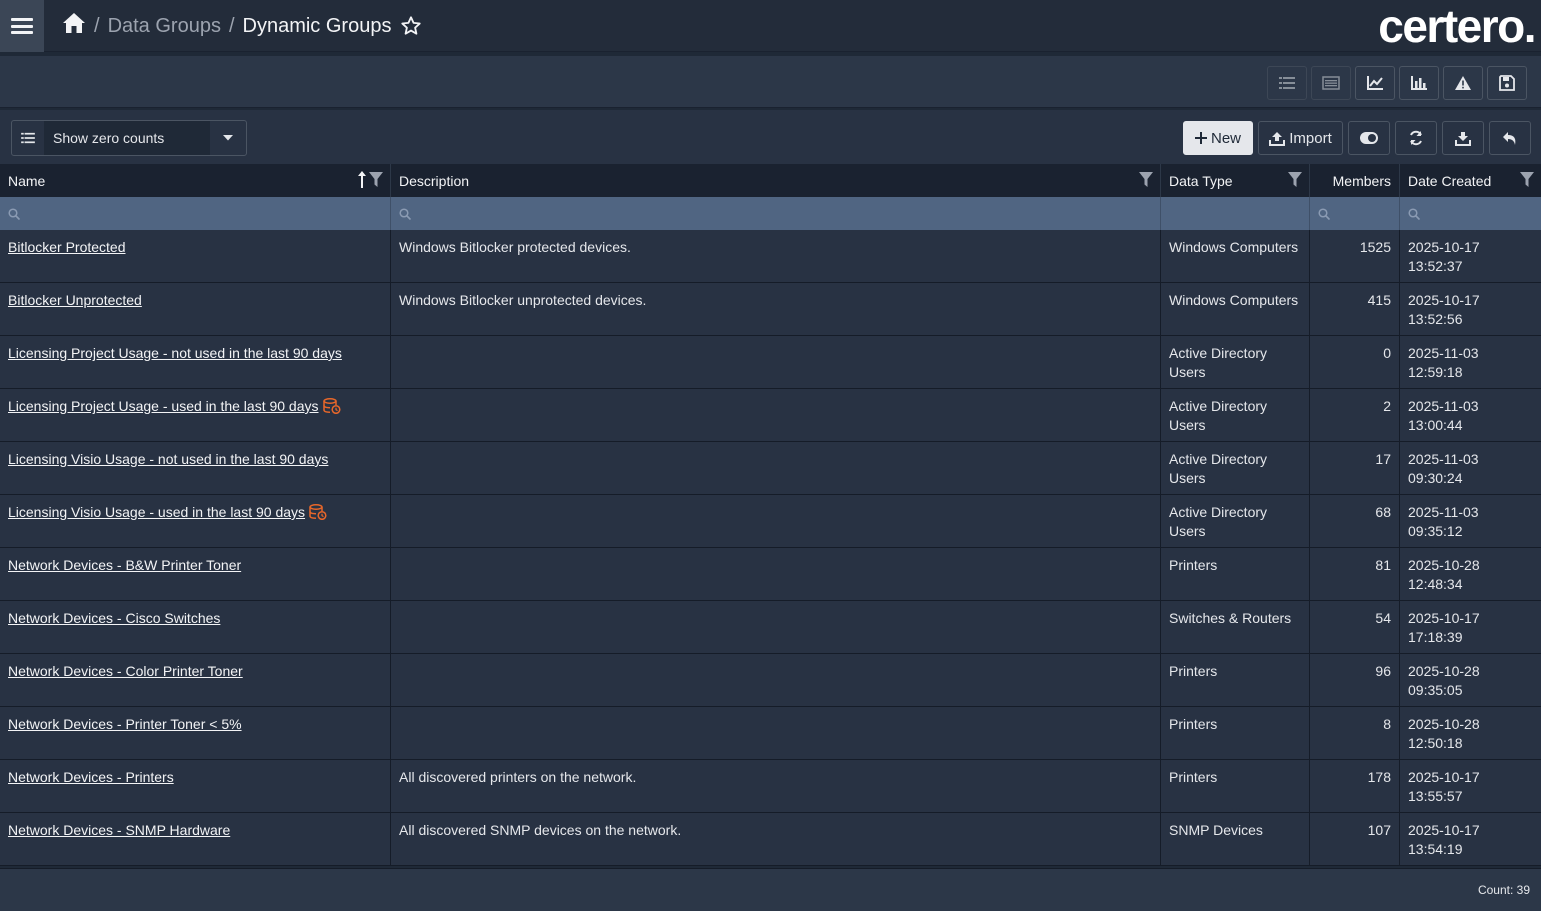  I want to click on search-icon, so click(1324, 213).